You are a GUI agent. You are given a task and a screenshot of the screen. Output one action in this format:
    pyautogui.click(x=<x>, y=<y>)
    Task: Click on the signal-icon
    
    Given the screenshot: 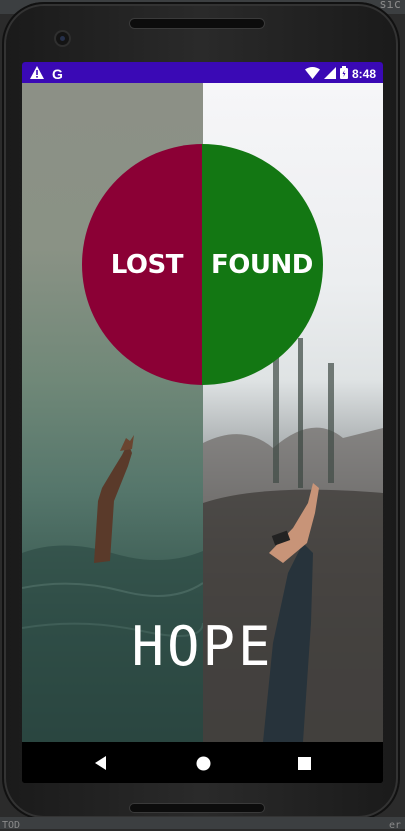 What is the action you would take?
    pyautogui.click(x=329, y=73)
    